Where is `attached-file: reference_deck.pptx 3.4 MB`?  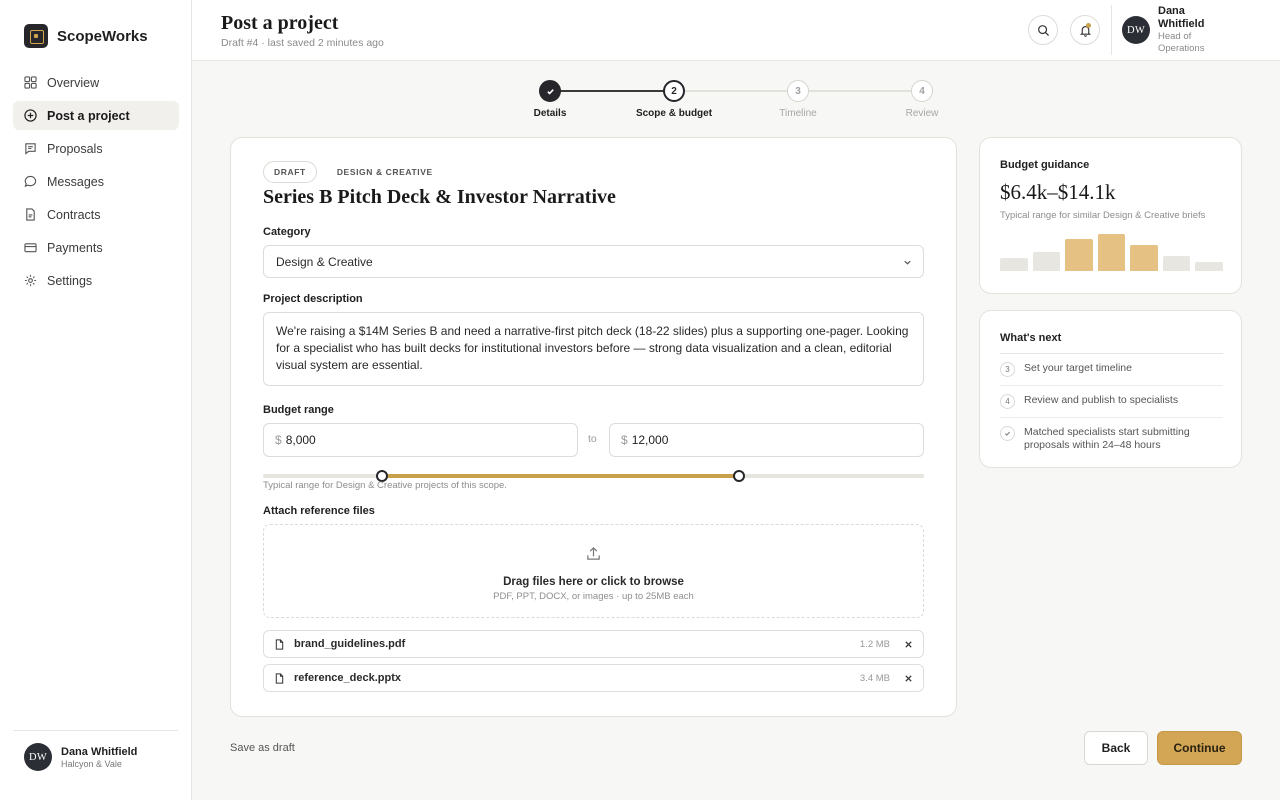
attached-file: reference_deck.pptx 3.4 MB is located at coordinates (593, 678).